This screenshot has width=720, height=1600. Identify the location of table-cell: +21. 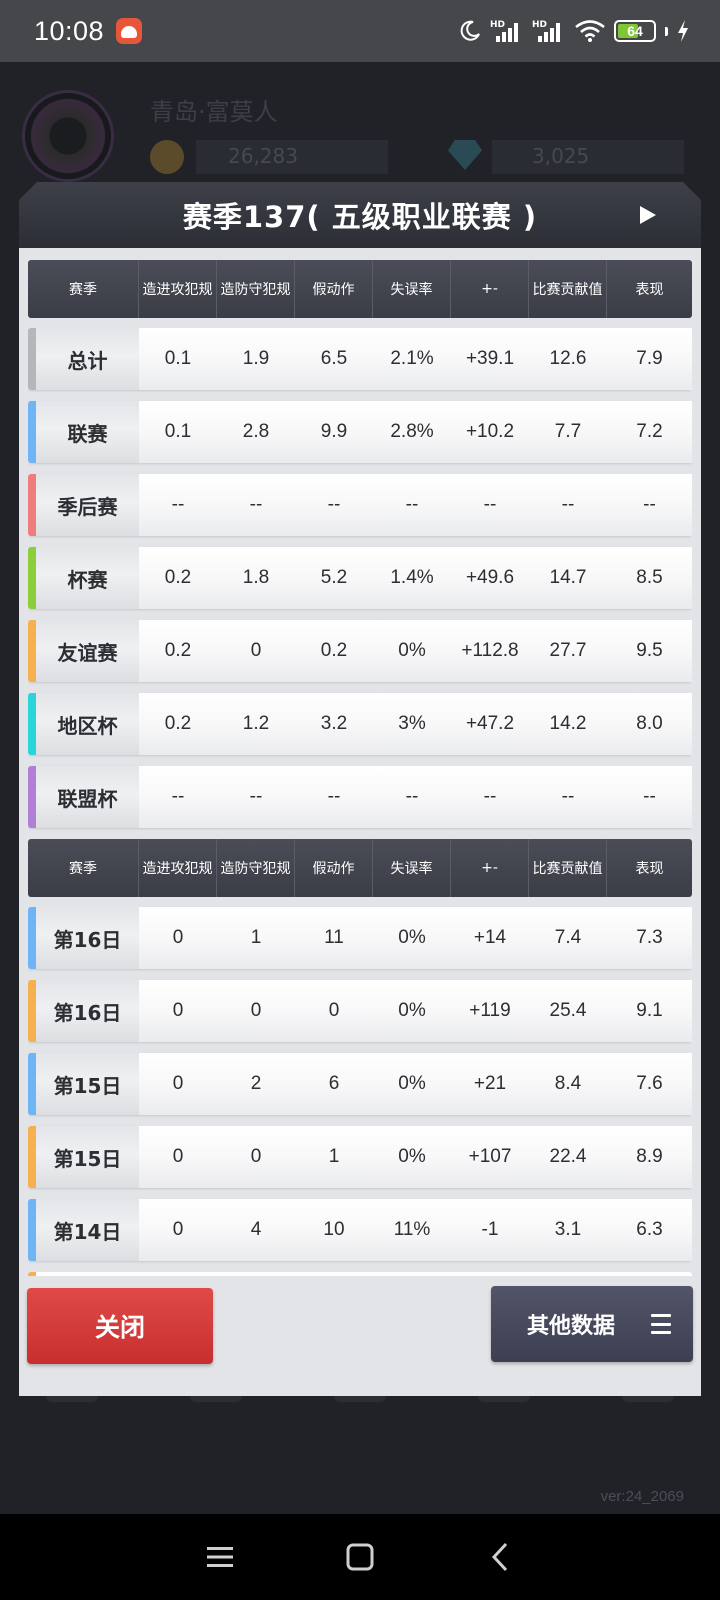
(490, 1083).